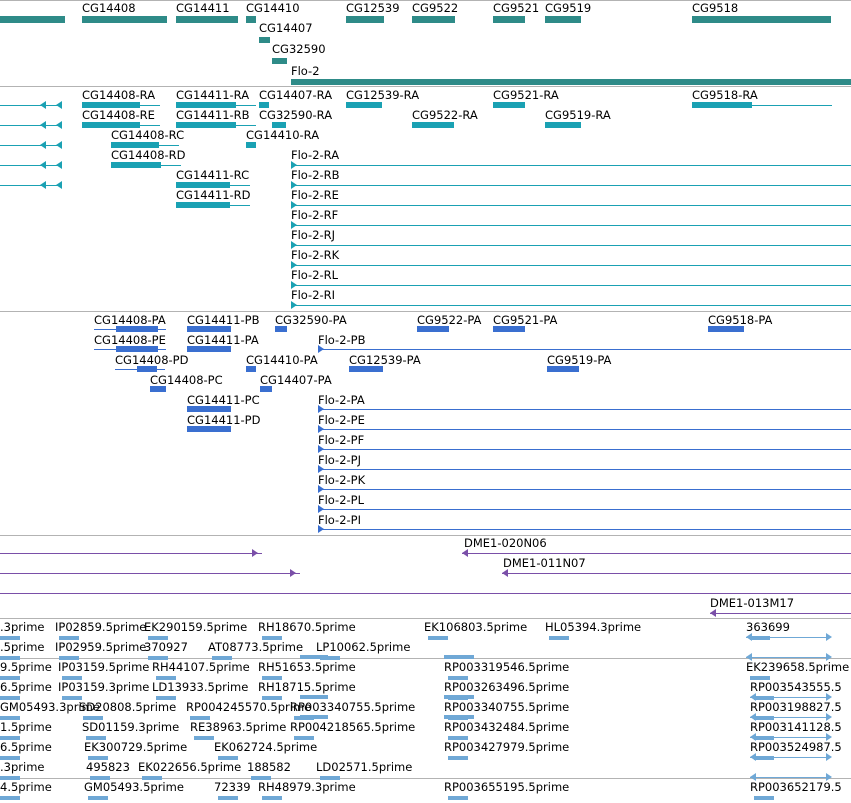 The width and height of the screenshot is (851, 803). What do you see at coordinates (313, 235) in the screenshot?
I see `transcripts-label: Flo-2-RJ` at bounding box center [313, 235].